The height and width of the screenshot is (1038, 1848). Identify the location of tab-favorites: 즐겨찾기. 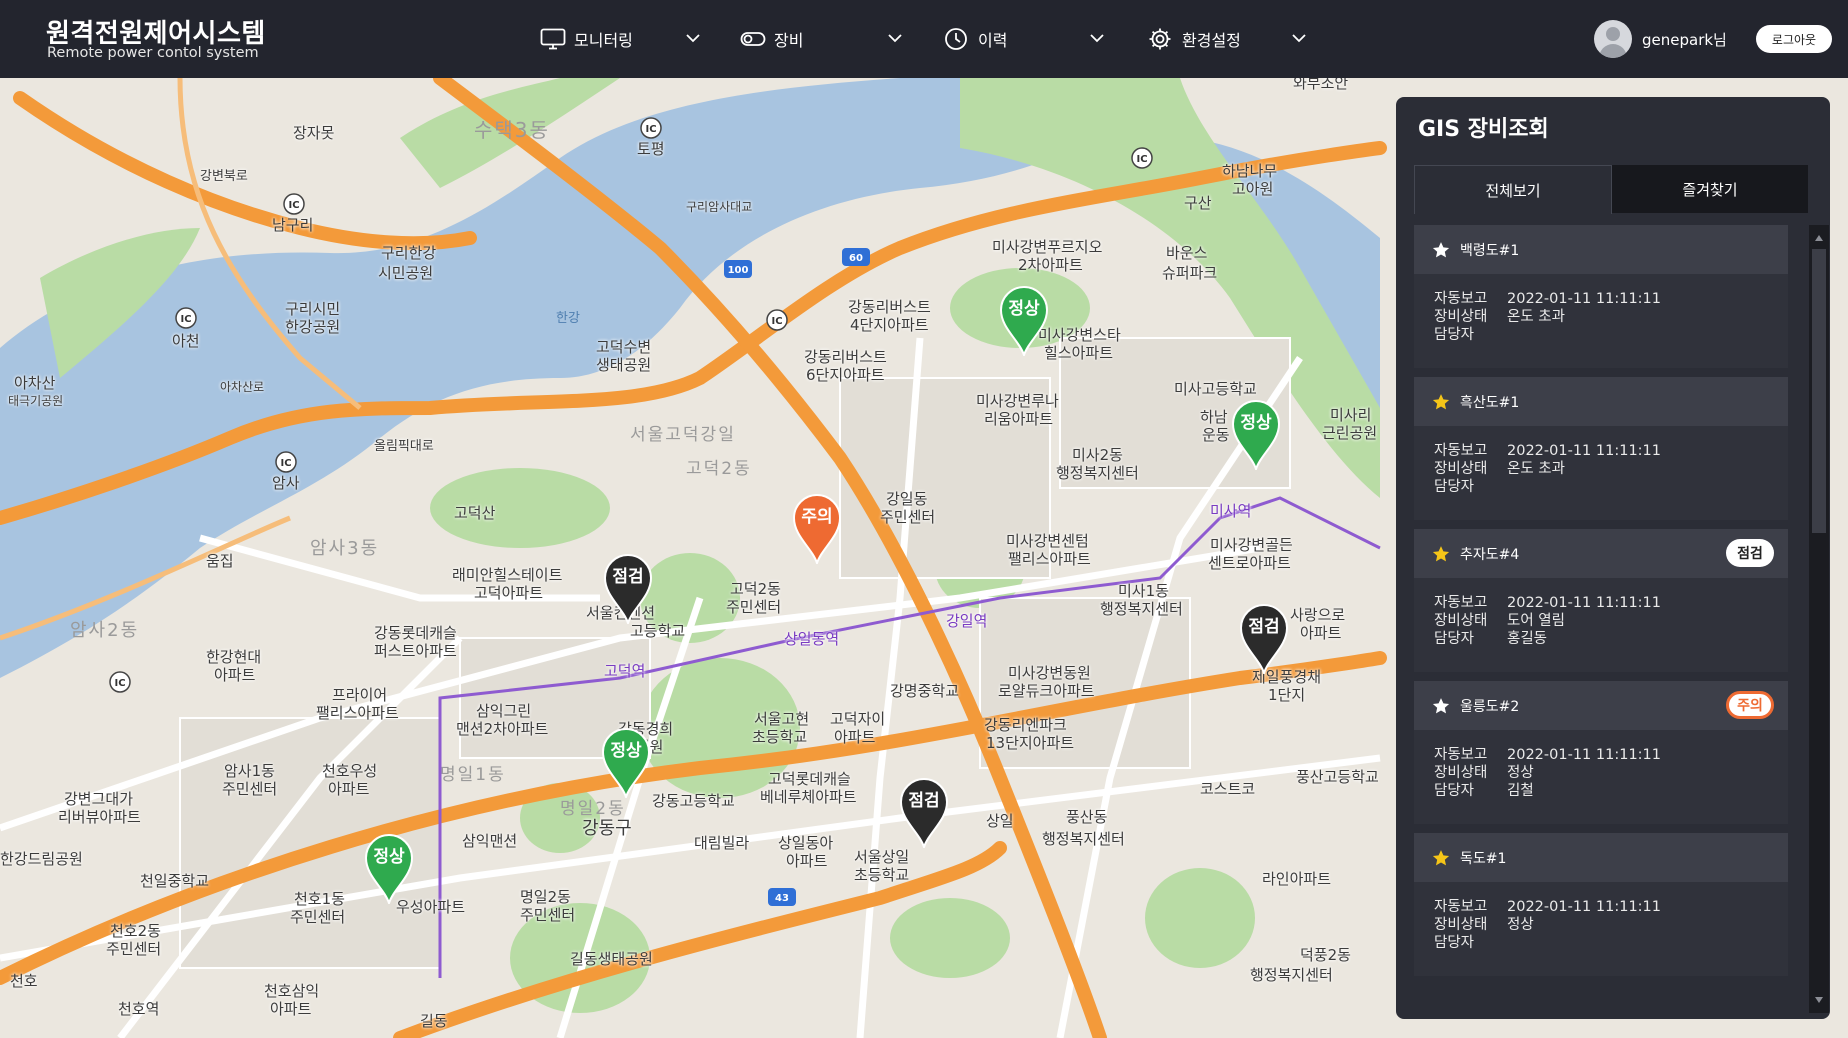
(1710, 189).